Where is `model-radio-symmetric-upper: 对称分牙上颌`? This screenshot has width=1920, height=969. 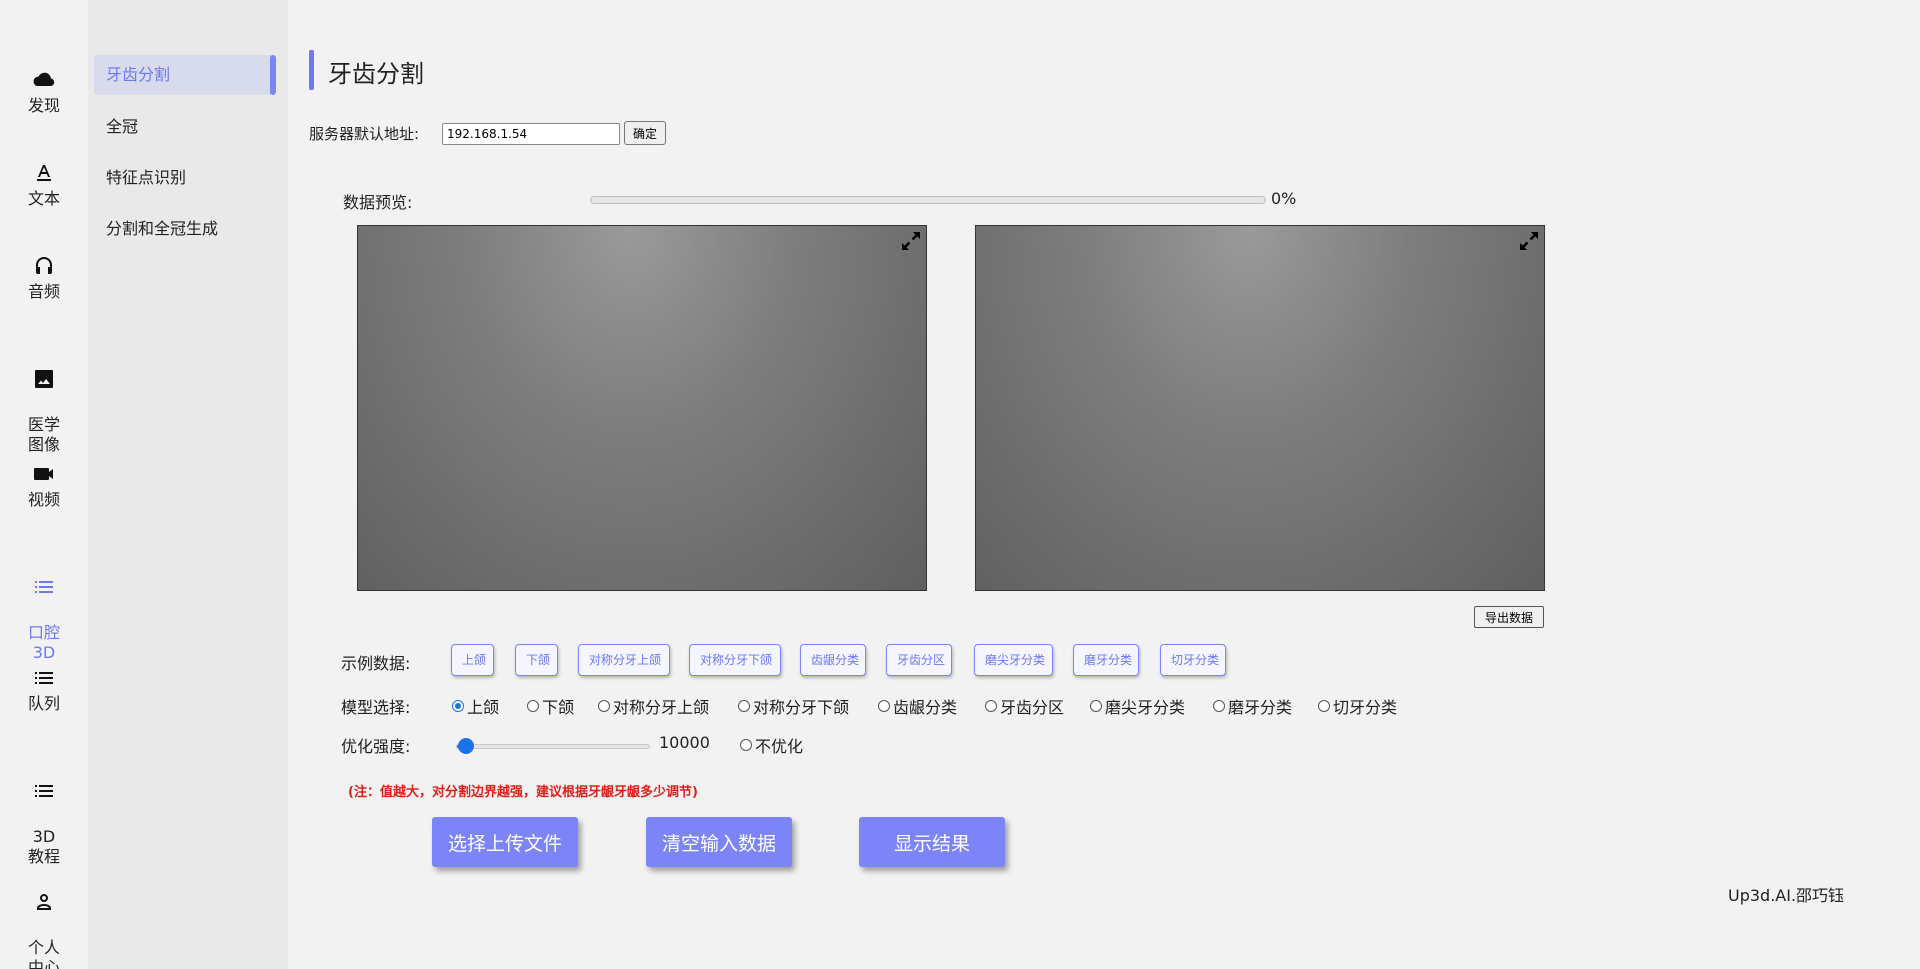
model-radio-symmetric-upper: 对称分牙上颌 is located at coordinates (653, 706).